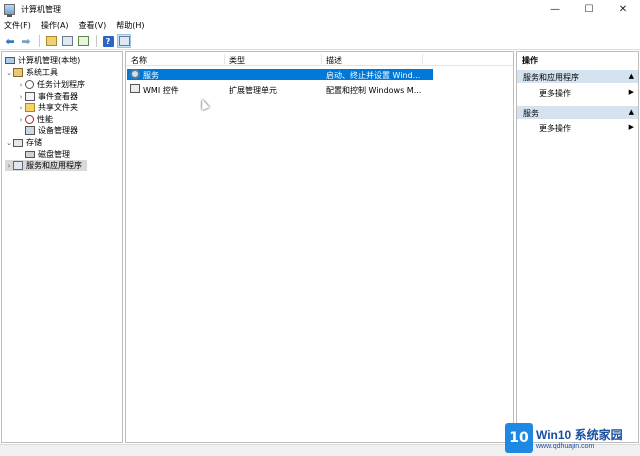 Image resolution: width=640 pixels, height=456 pixels. Describe the element at coordinates (161, 90) in the screenshot. I see `row-name: WMI 控件` at that location.